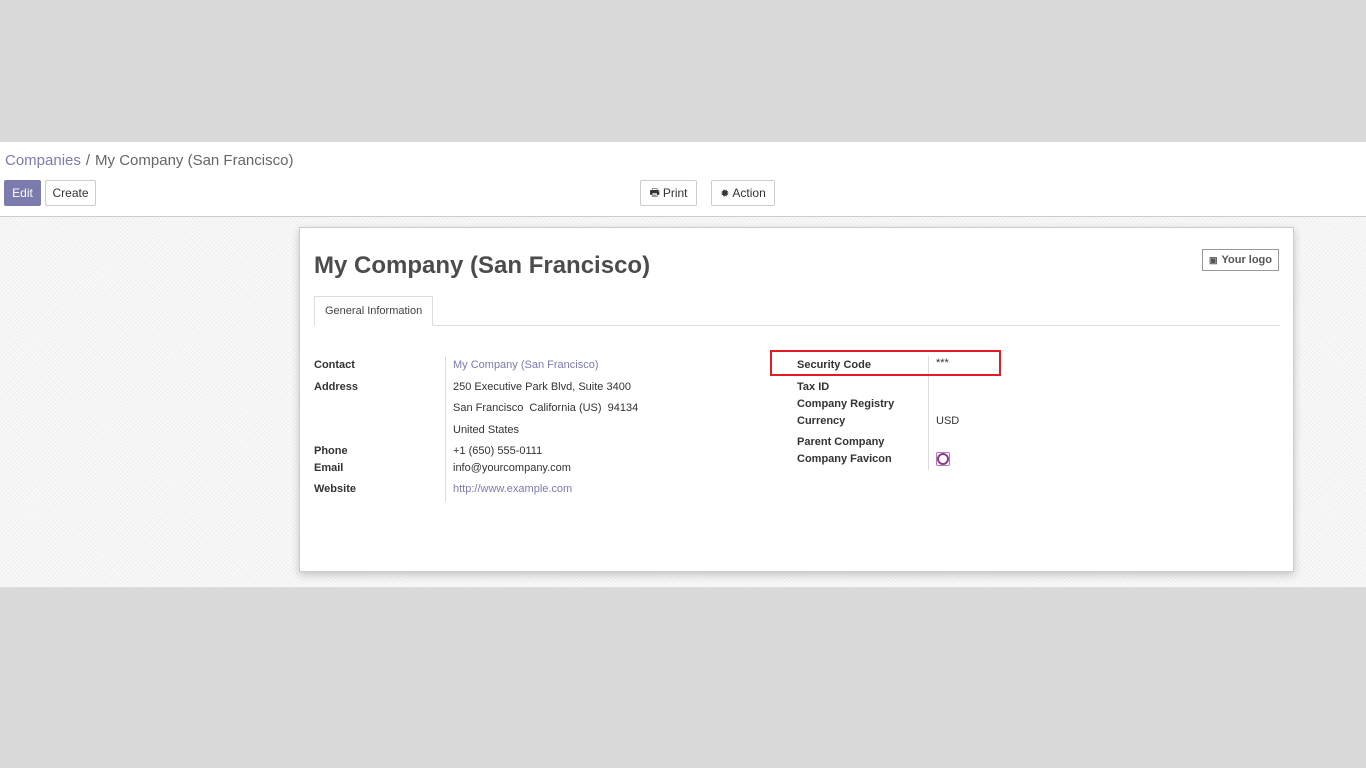 The width and height of the screenshot is (1366, 768). I want to click on edit-button-label: Edit, so click(22, 193).